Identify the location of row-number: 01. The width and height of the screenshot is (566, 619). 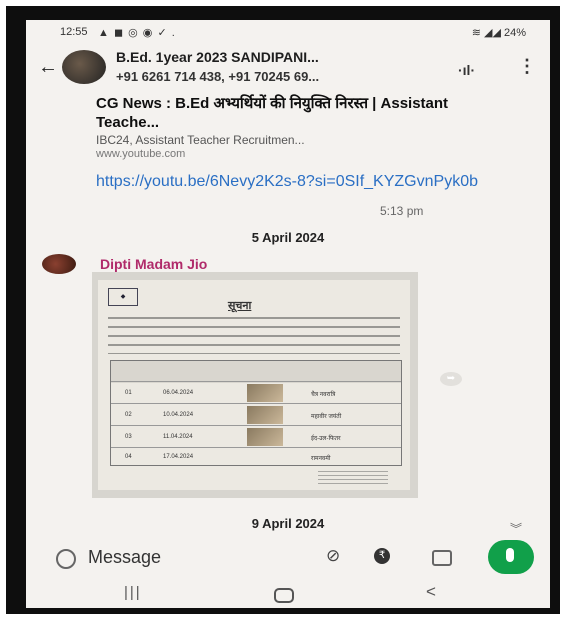
(128, 393).